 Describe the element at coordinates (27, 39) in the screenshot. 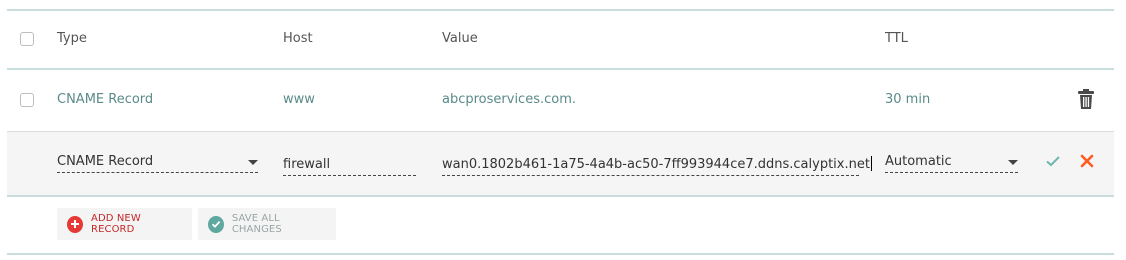

I see `select-all-checkbox` at that location.